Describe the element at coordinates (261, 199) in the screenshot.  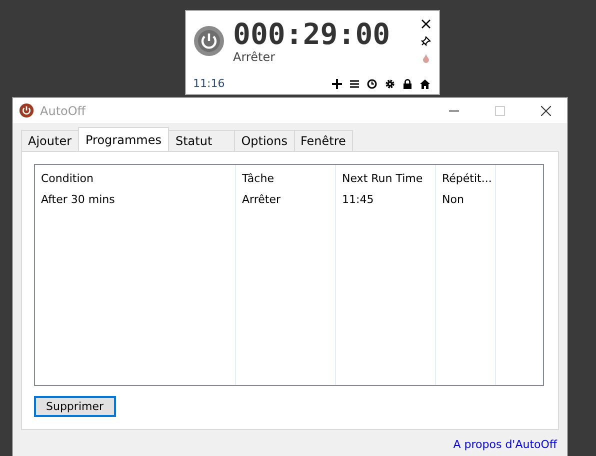
I see `table-cell-text: Arrêter` at that location.